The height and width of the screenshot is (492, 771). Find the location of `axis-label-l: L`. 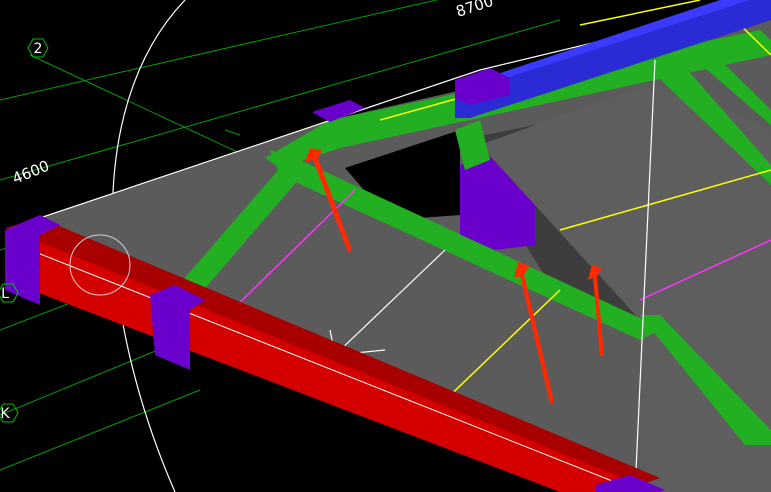

axis-label-l: L is located at coordinates (5, 294).